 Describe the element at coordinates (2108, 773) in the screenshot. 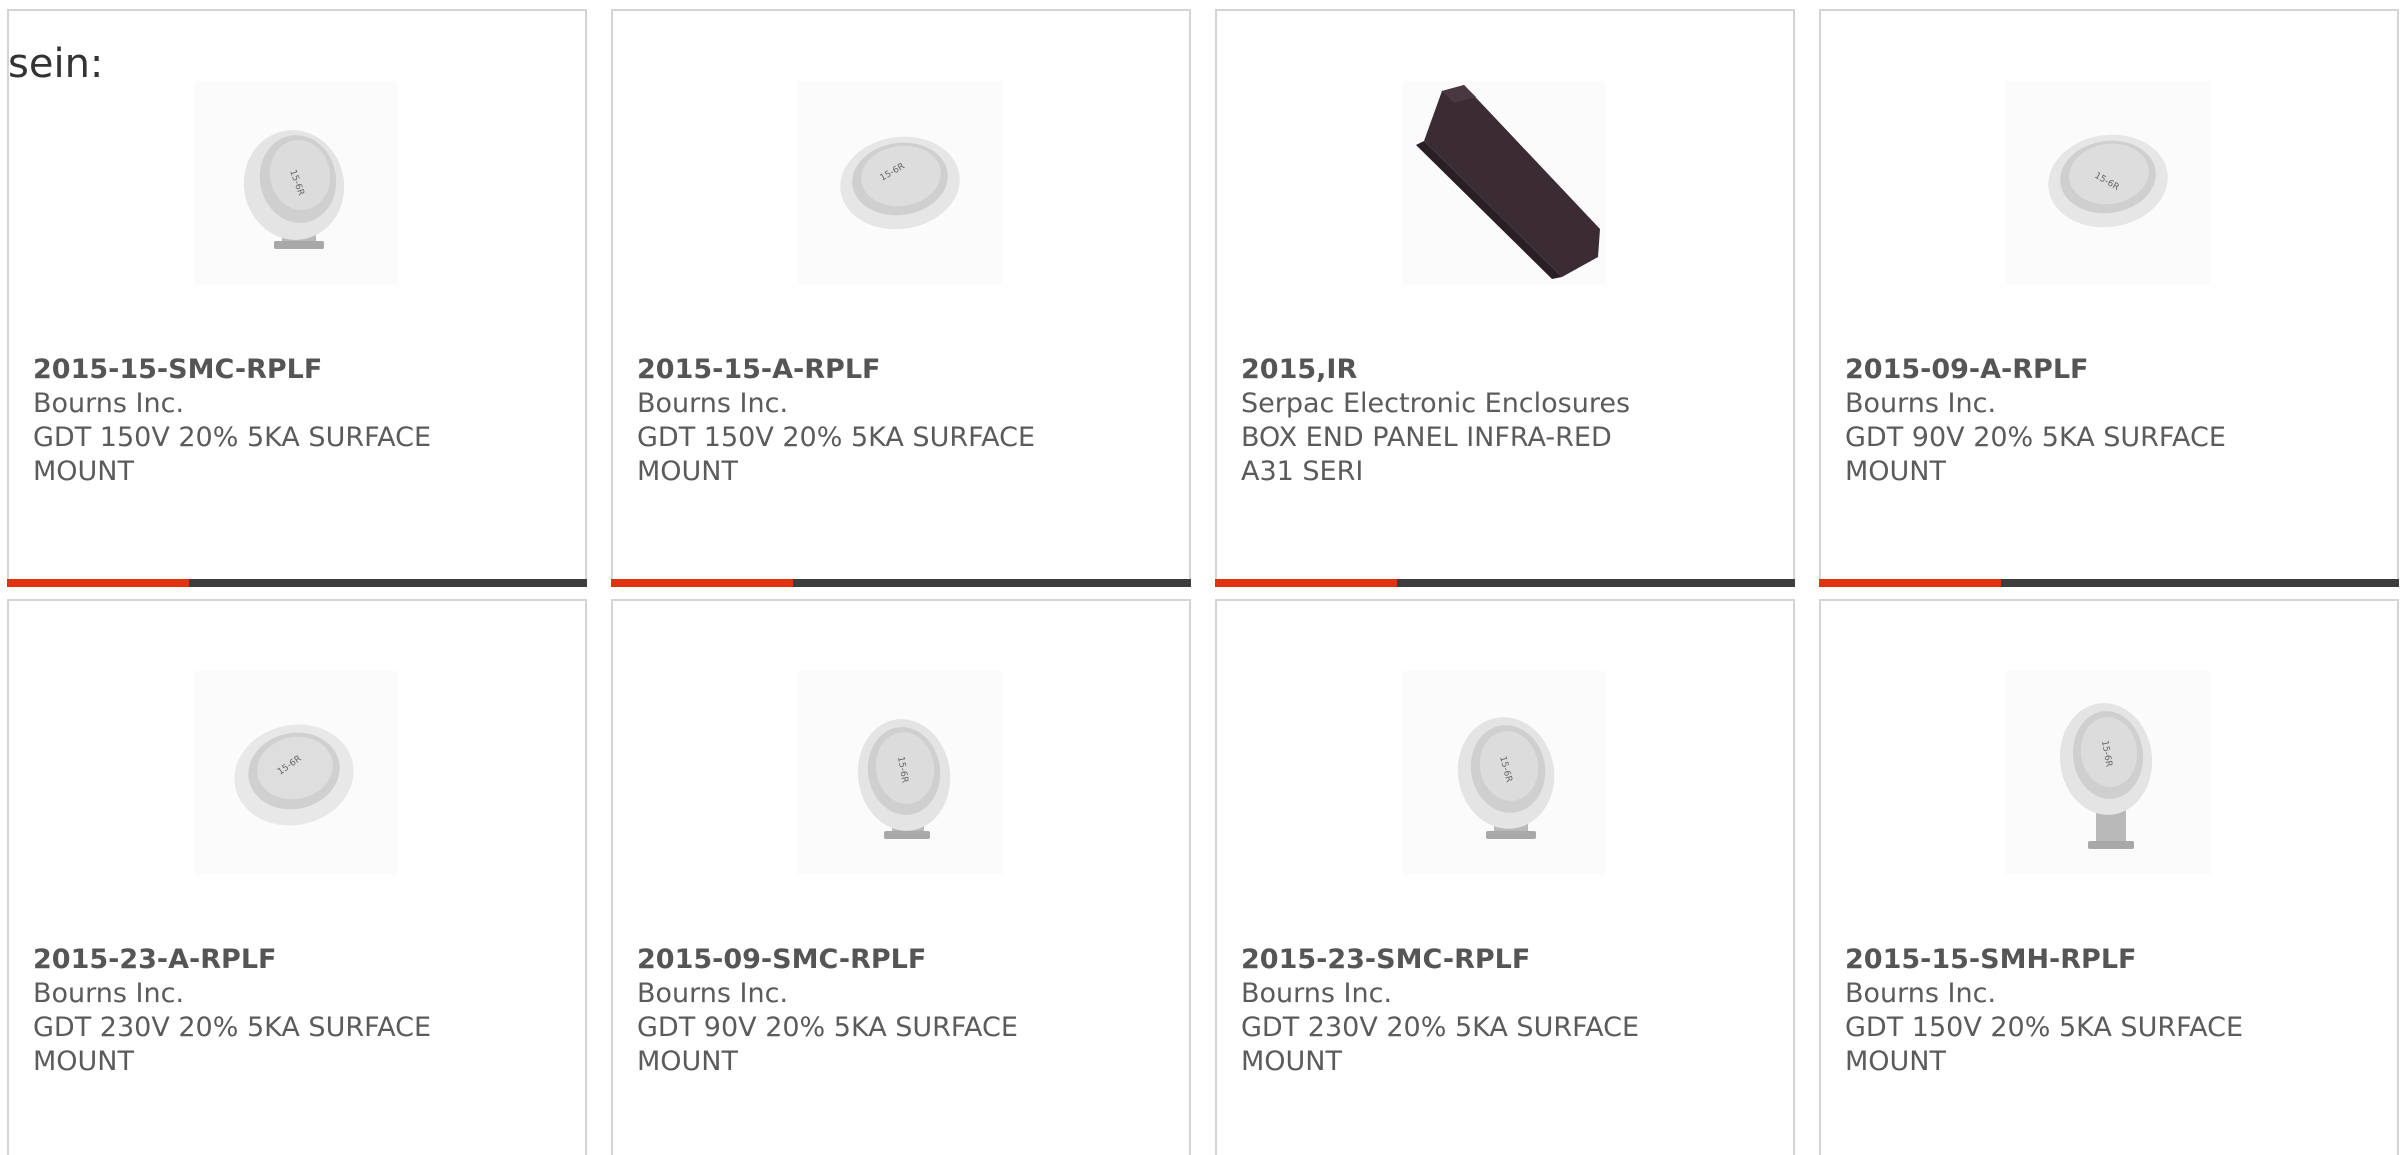

I see `gas-discharge-tube-smh-icon: 15-6R` at that location.